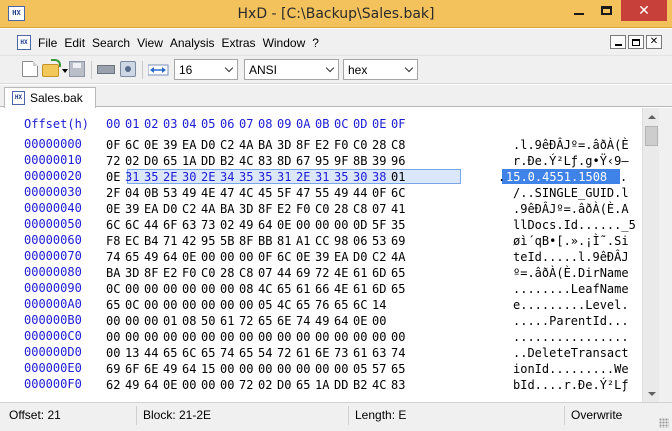  I want to click on open-folder-icon, so click(51, 68).